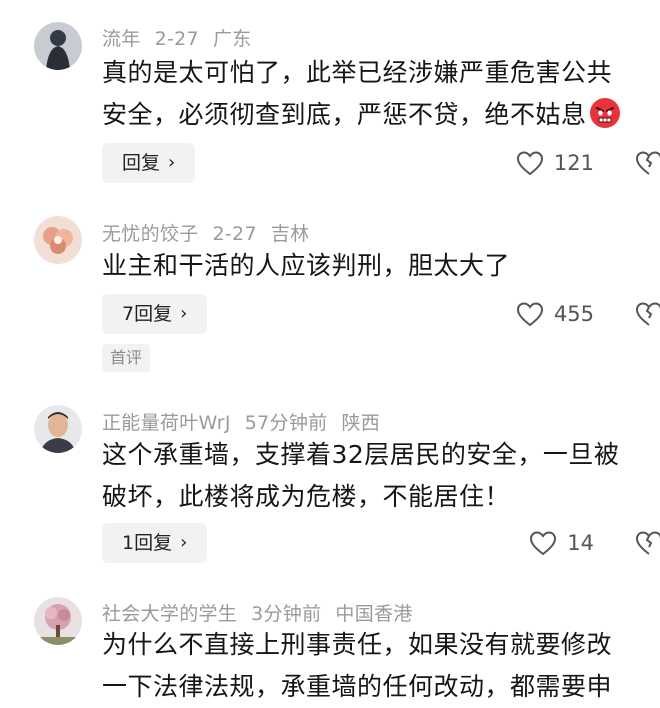 The image size is (660, 708). What do you see at coordinates (306, 265) in the screenshot?
I see `comment-line: 业主和干活的人应该判刑，胆太大了` at bounding box center [306, 265].